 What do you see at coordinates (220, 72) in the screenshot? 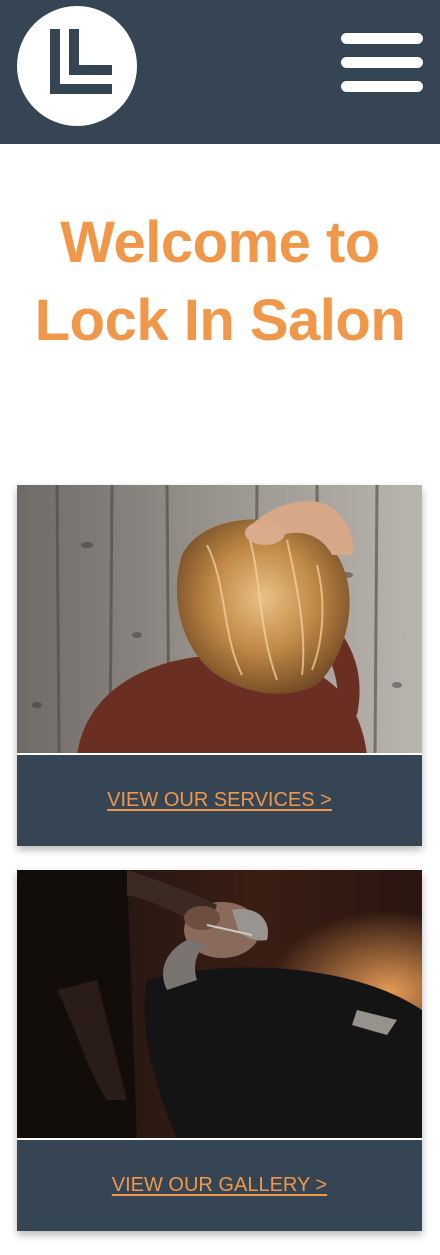
I see `site-header` at bounding box center [220, 72].